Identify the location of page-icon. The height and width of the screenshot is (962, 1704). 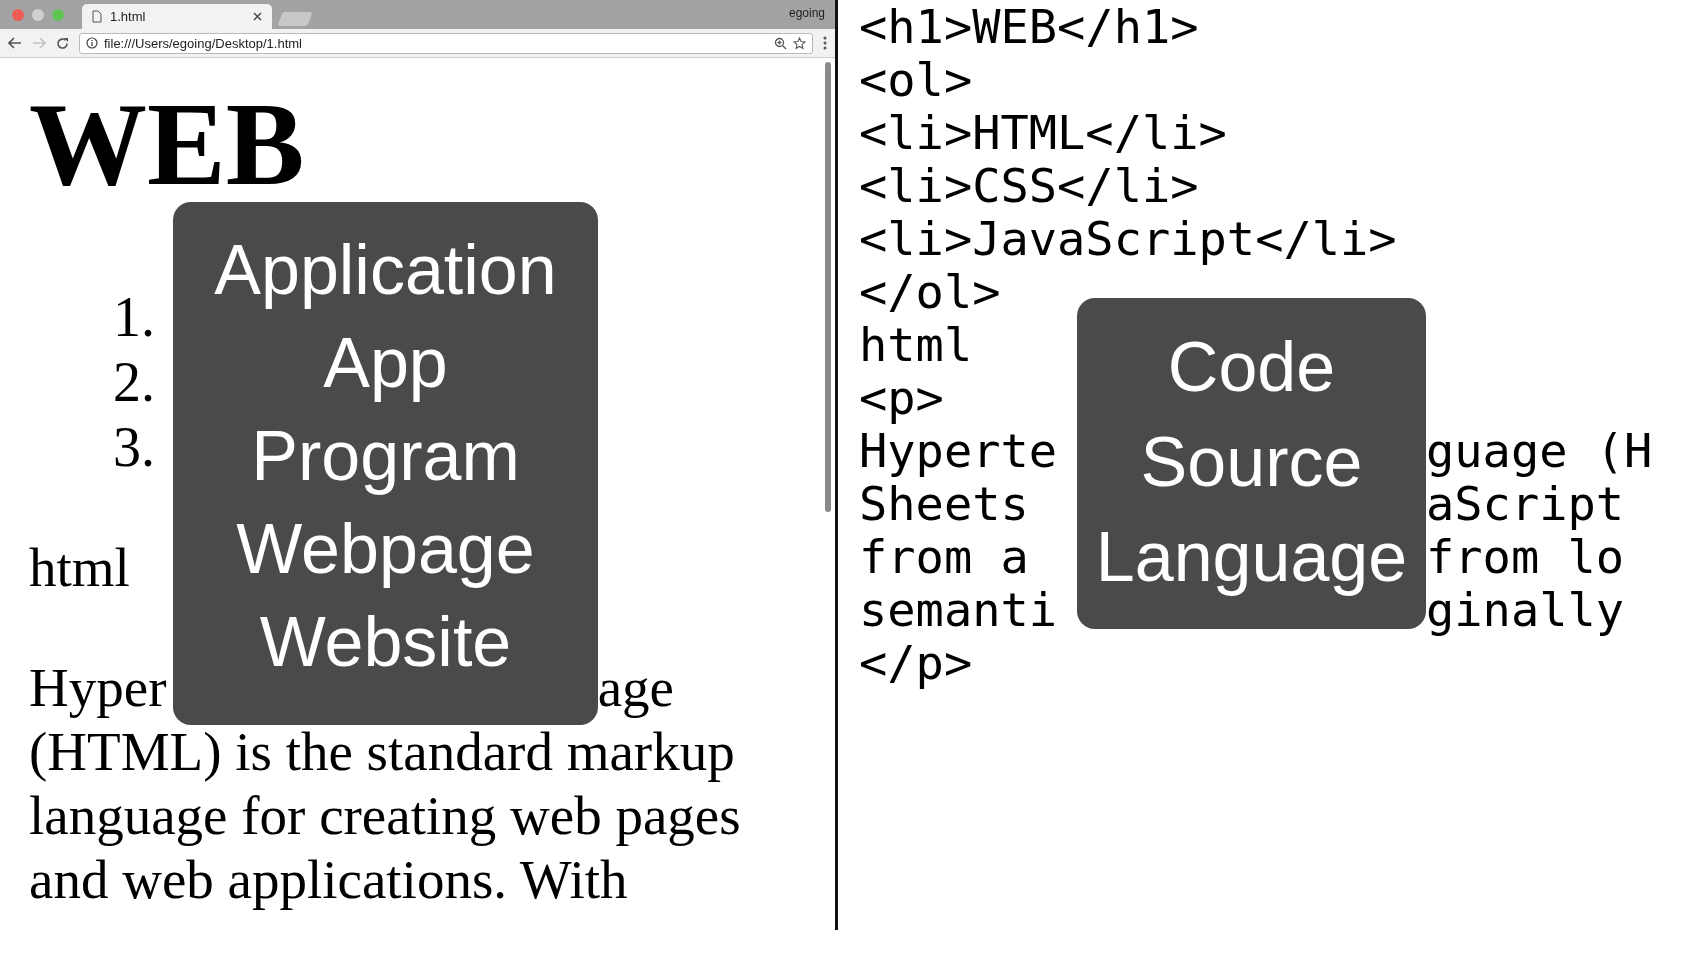
(97, 16).